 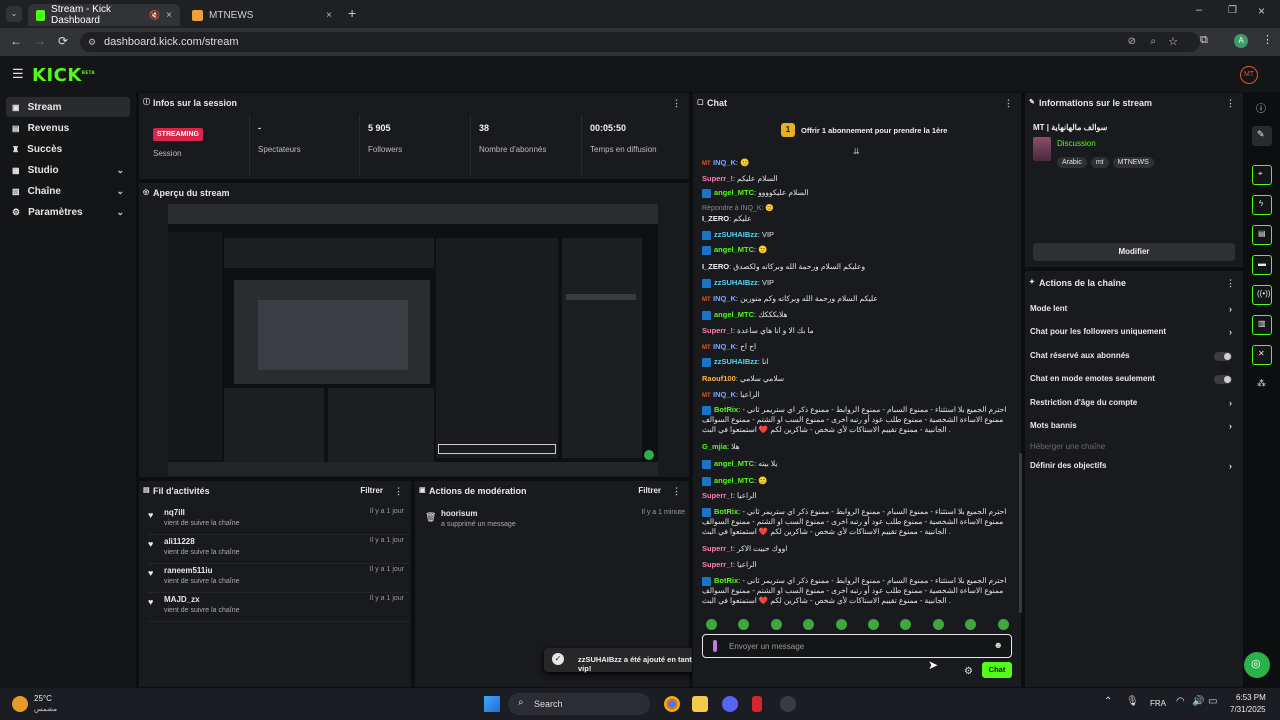 What do you see at coordinates (672, 704) in the screenshot?
I see `chrome-icon` at bounding box center [672, 704].